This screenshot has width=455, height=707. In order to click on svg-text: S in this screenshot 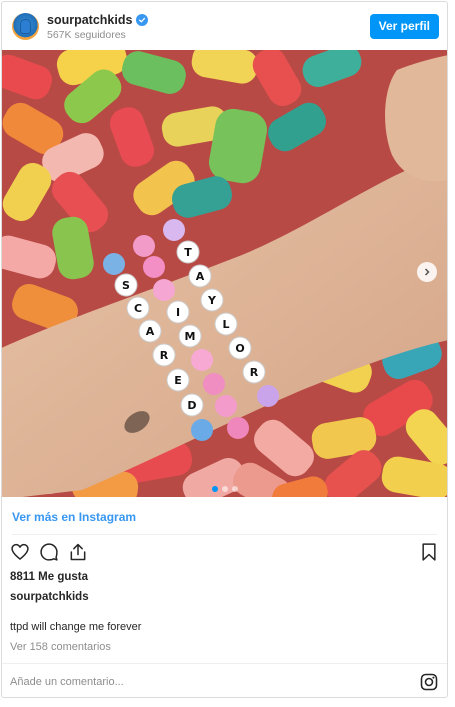, I will do `click(126, 285)`.